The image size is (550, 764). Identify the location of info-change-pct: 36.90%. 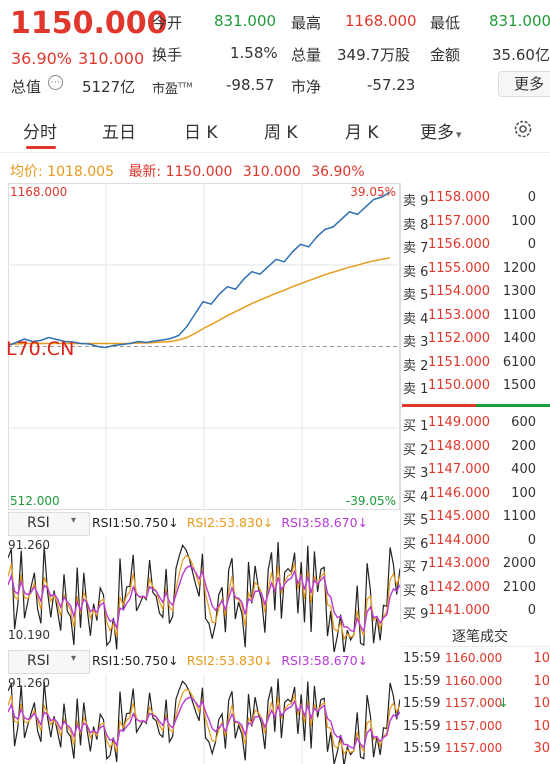
(338, 172).